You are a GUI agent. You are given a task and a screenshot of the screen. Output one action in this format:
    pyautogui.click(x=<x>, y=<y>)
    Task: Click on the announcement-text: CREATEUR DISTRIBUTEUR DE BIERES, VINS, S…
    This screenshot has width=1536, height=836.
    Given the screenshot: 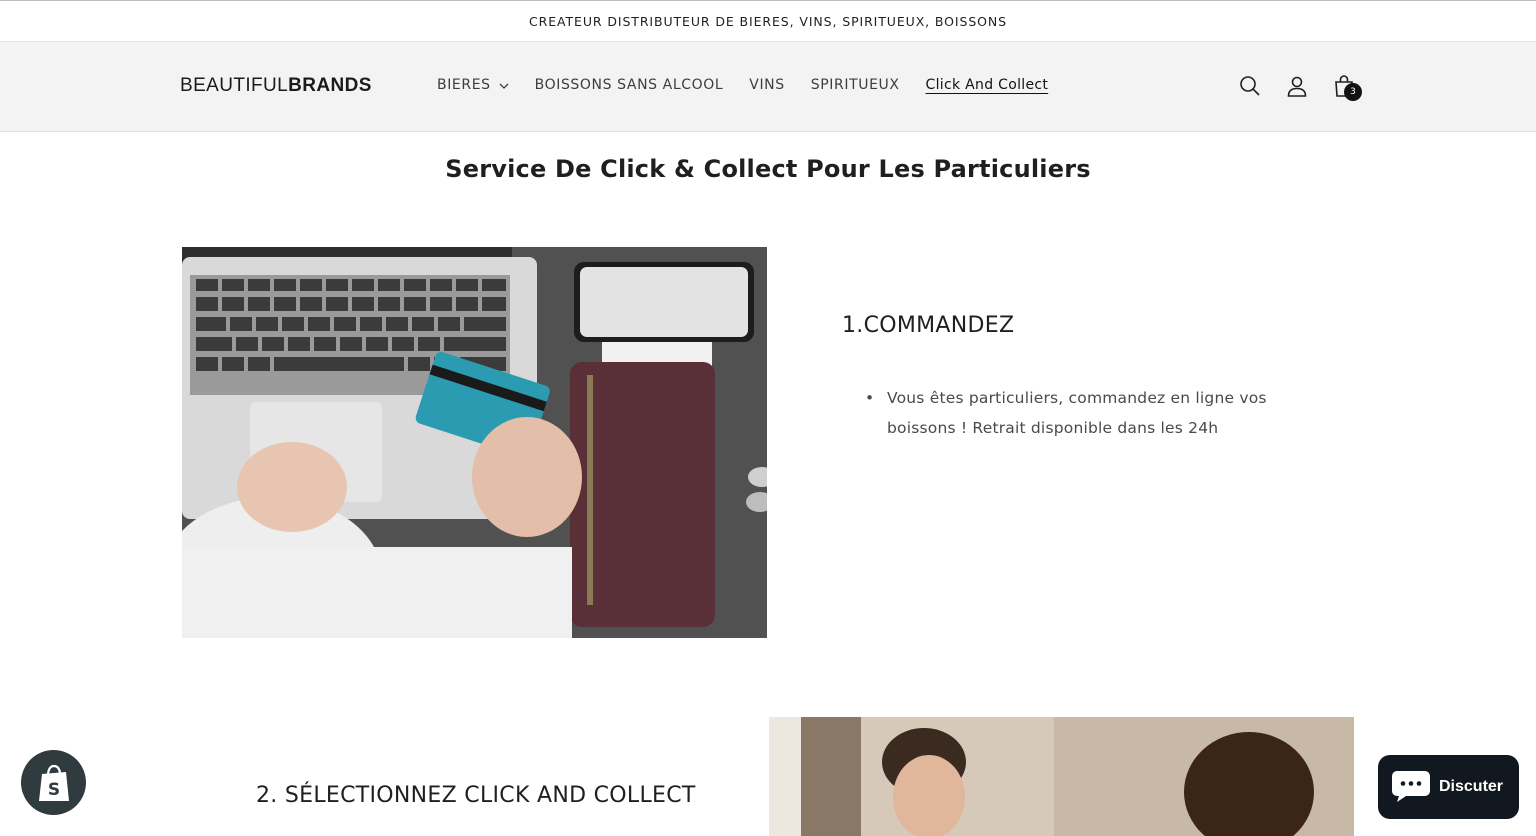 What is the action you would take?
    pyautogui.click(x=768, y=21)
    